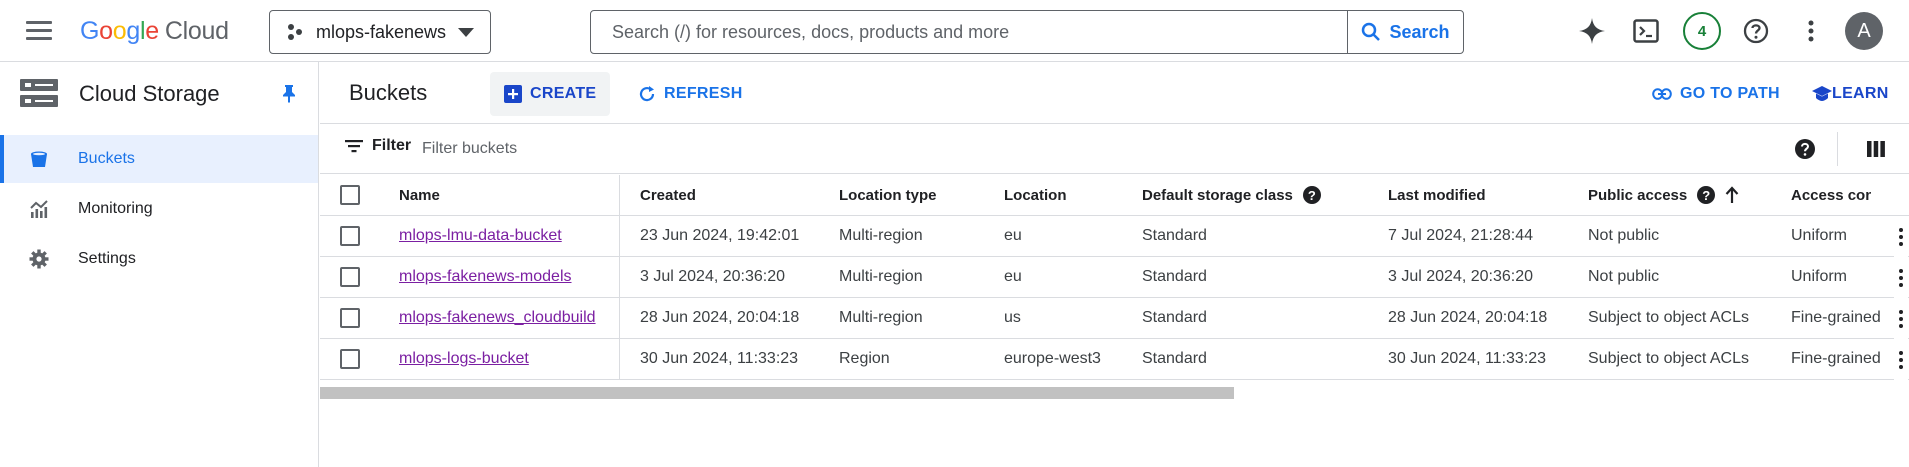  I want to click on bucket-link: mlops-fakenews_cloudbuild, so click(497, 318).